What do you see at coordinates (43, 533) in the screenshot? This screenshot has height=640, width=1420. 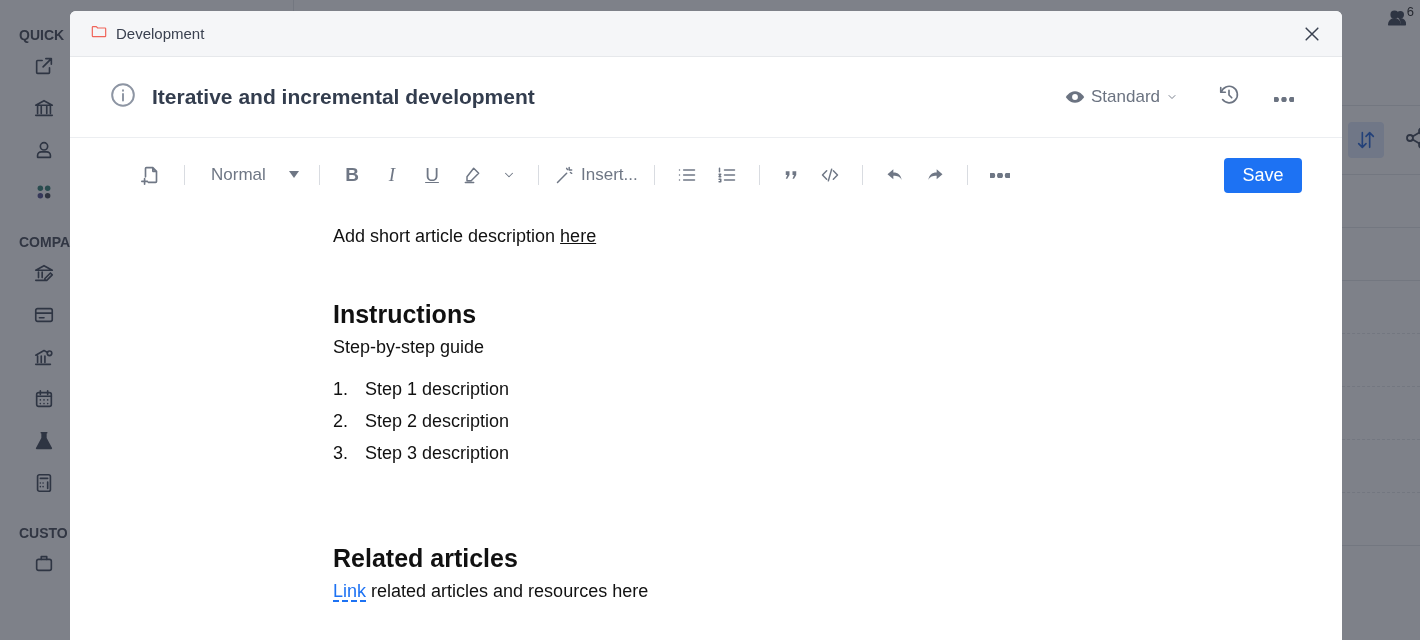 I see `sidebar-section-heading: CUSTO` at bounding box center [43, 533].